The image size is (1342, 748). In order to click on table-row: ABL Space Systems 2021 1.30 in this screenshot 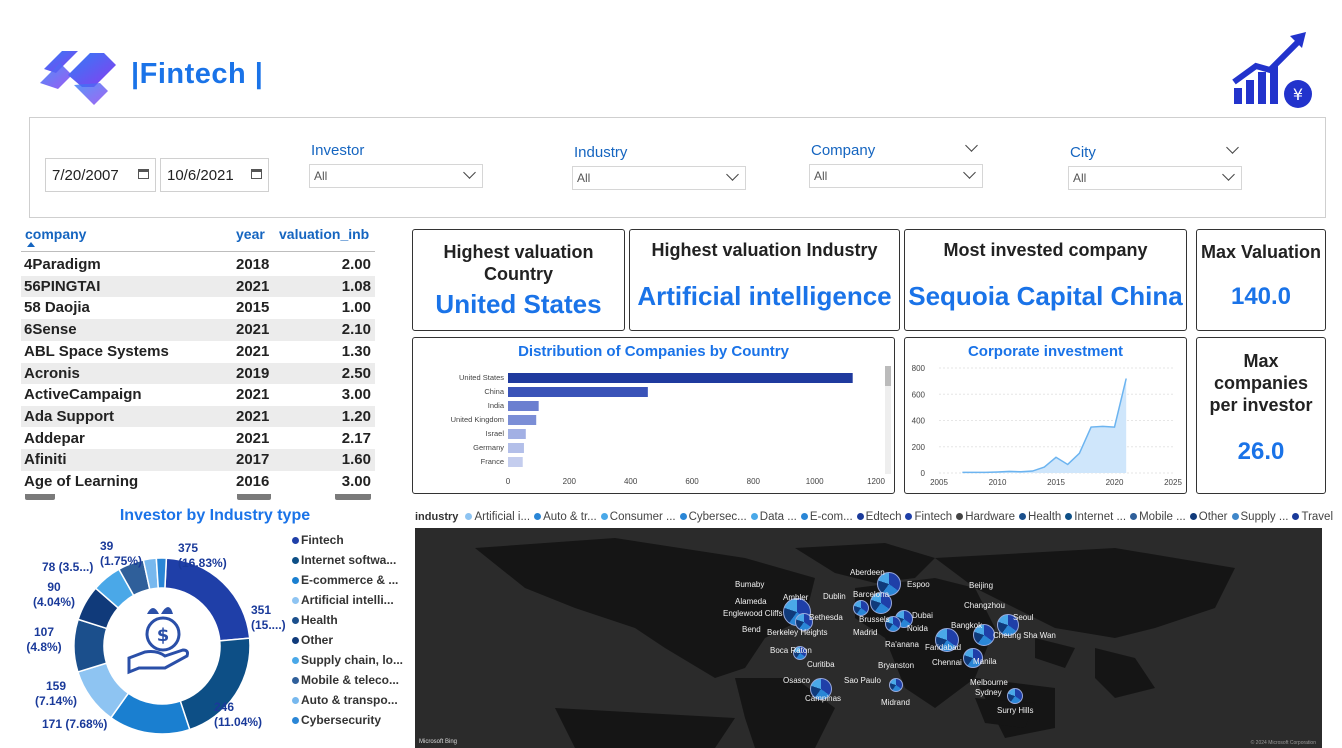, I will do `click(198, 352)`.